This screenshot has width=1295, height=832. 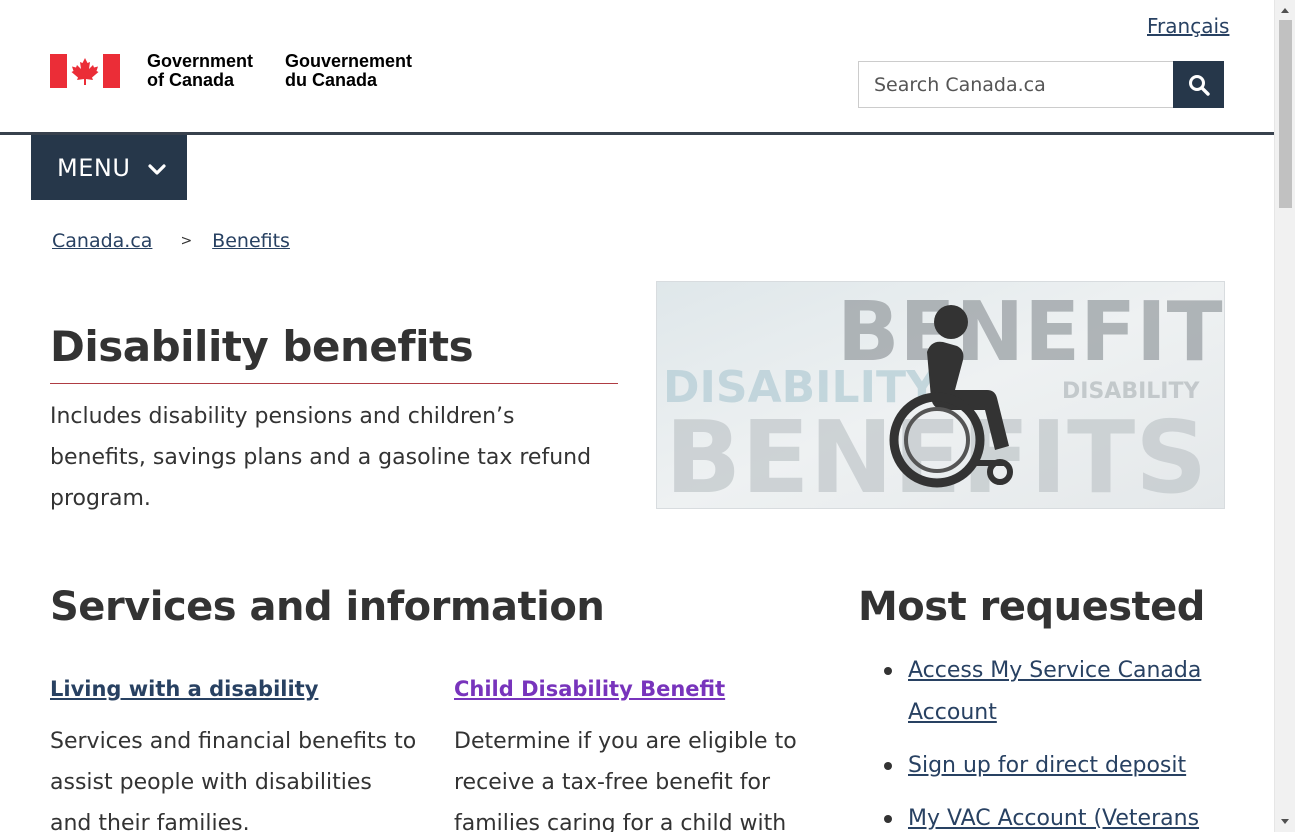 I want to click on search-icon, so click(x=1199, y=85).